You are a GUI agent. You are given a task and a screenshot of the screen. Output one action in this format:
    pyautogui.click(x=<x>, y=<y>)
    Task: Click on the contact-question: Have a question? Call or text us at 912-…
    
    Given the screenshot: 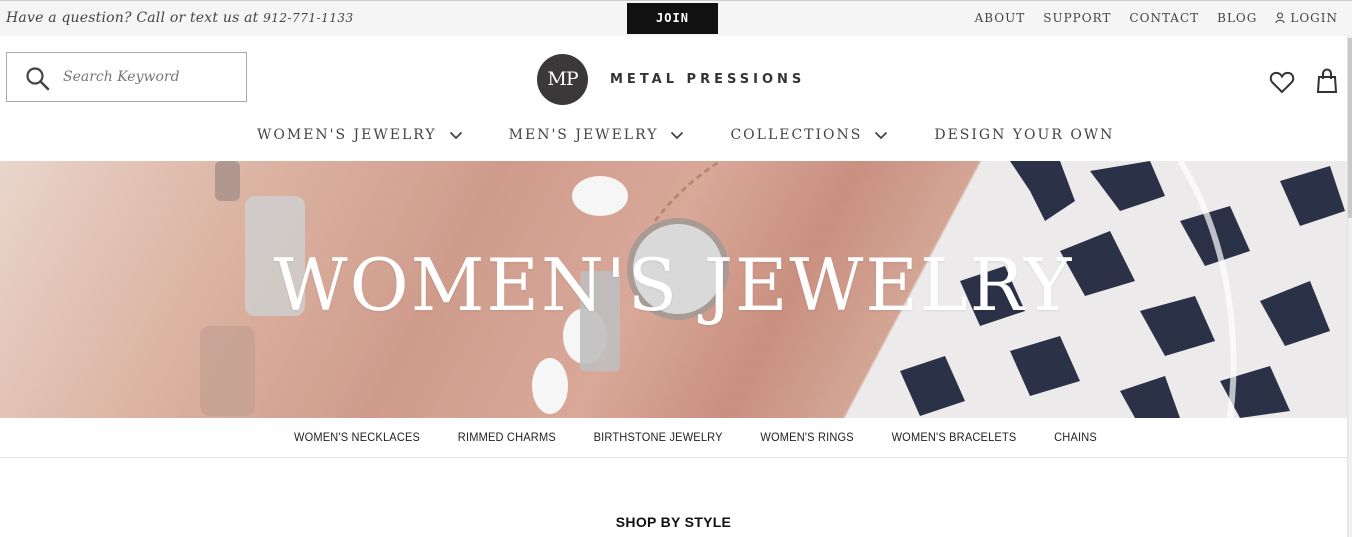 What is the action you would take?
    pyautogui.click(x=180, y=18)
    